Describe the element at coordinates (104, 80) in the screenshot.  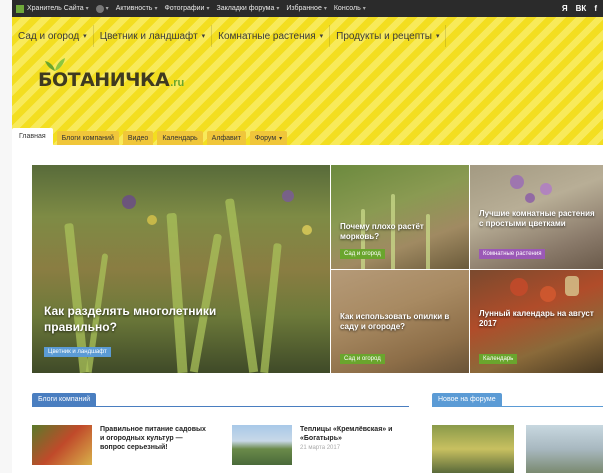
I see `logo-text: БОТАНИЧКА` at that location.